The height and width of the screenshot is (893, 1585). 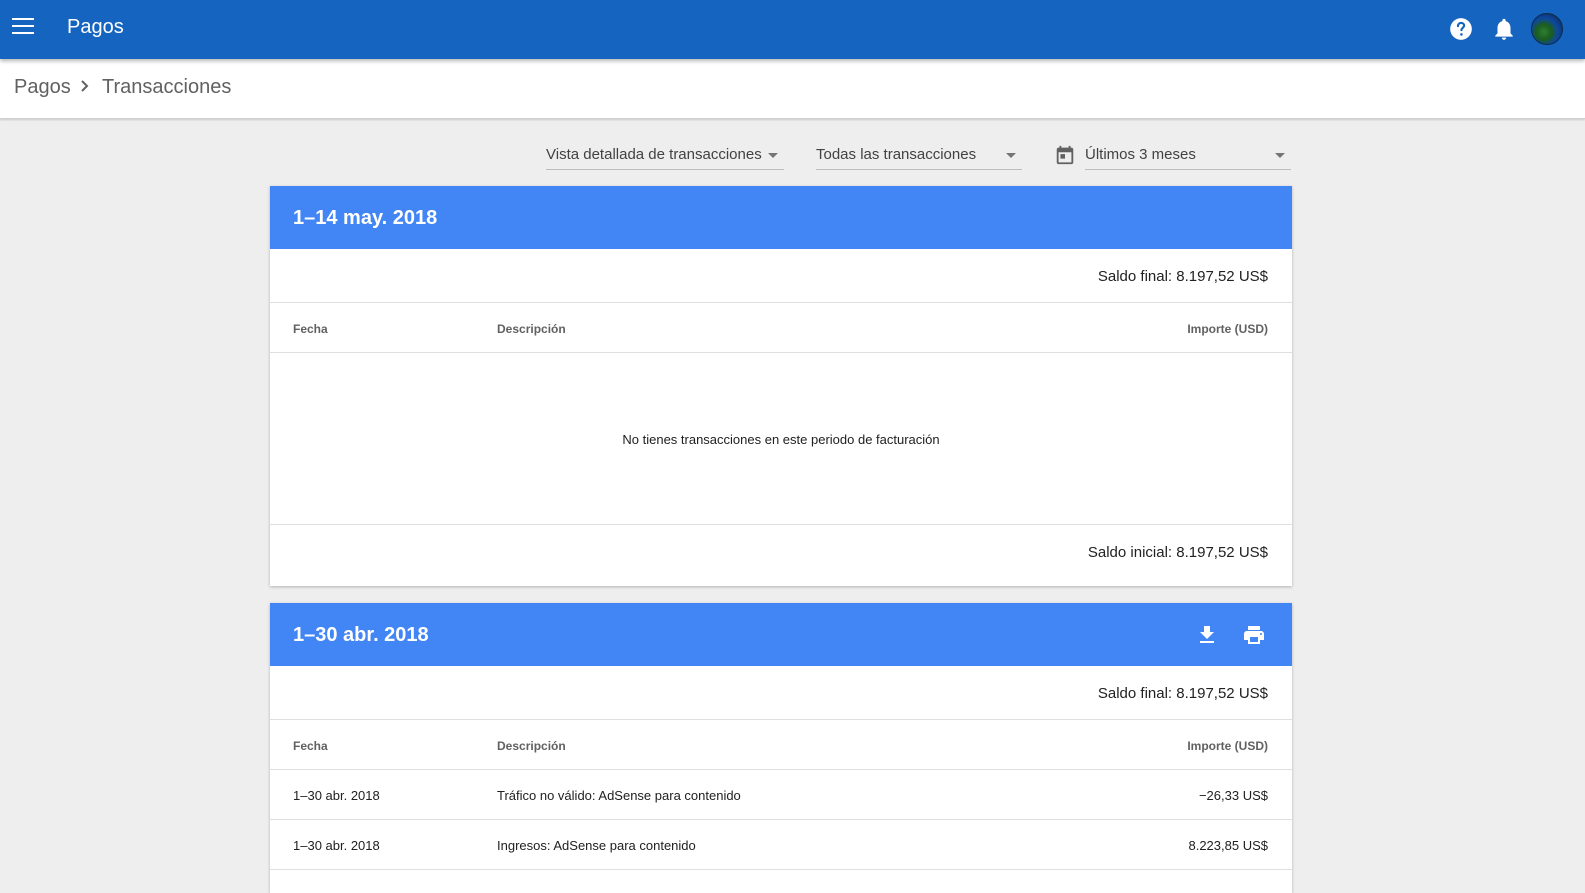 I want to click on top-app-bar: Pagos, so click(x=792, y=29).